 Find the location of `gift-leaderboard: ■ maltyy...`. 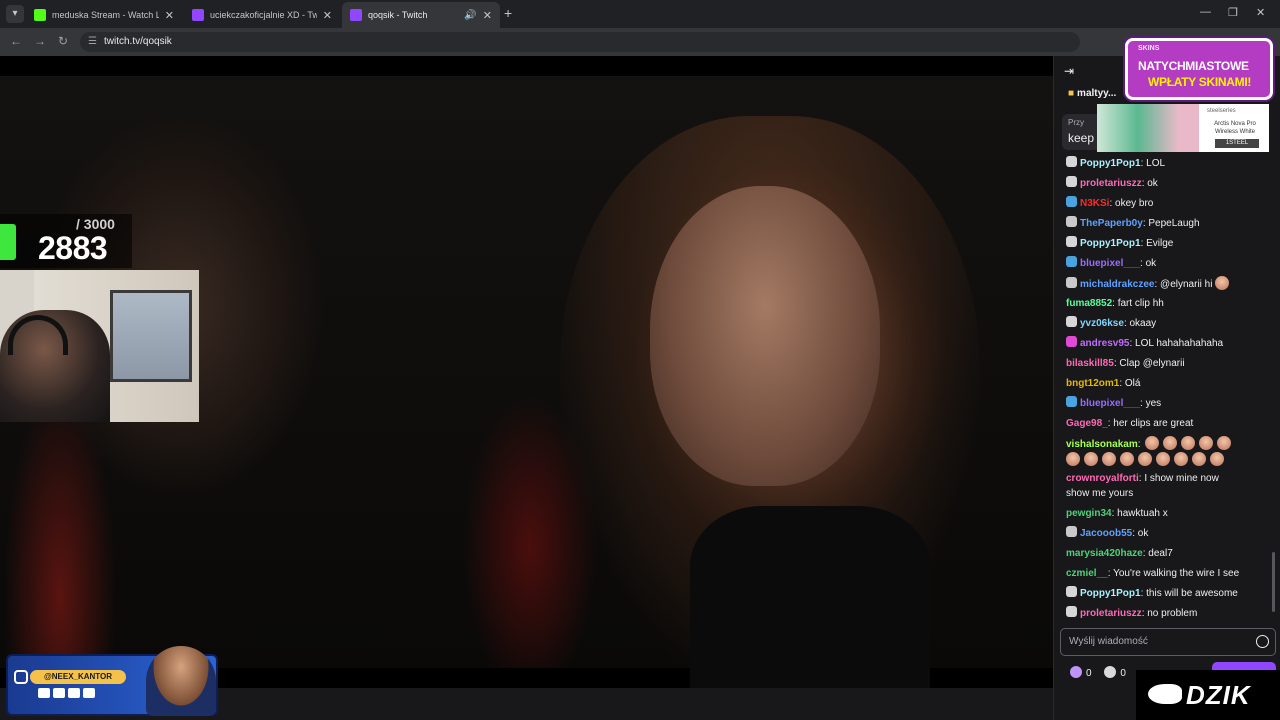

gift-leaderboard: ■ maltyy... is located at coordinates (1092, 93).